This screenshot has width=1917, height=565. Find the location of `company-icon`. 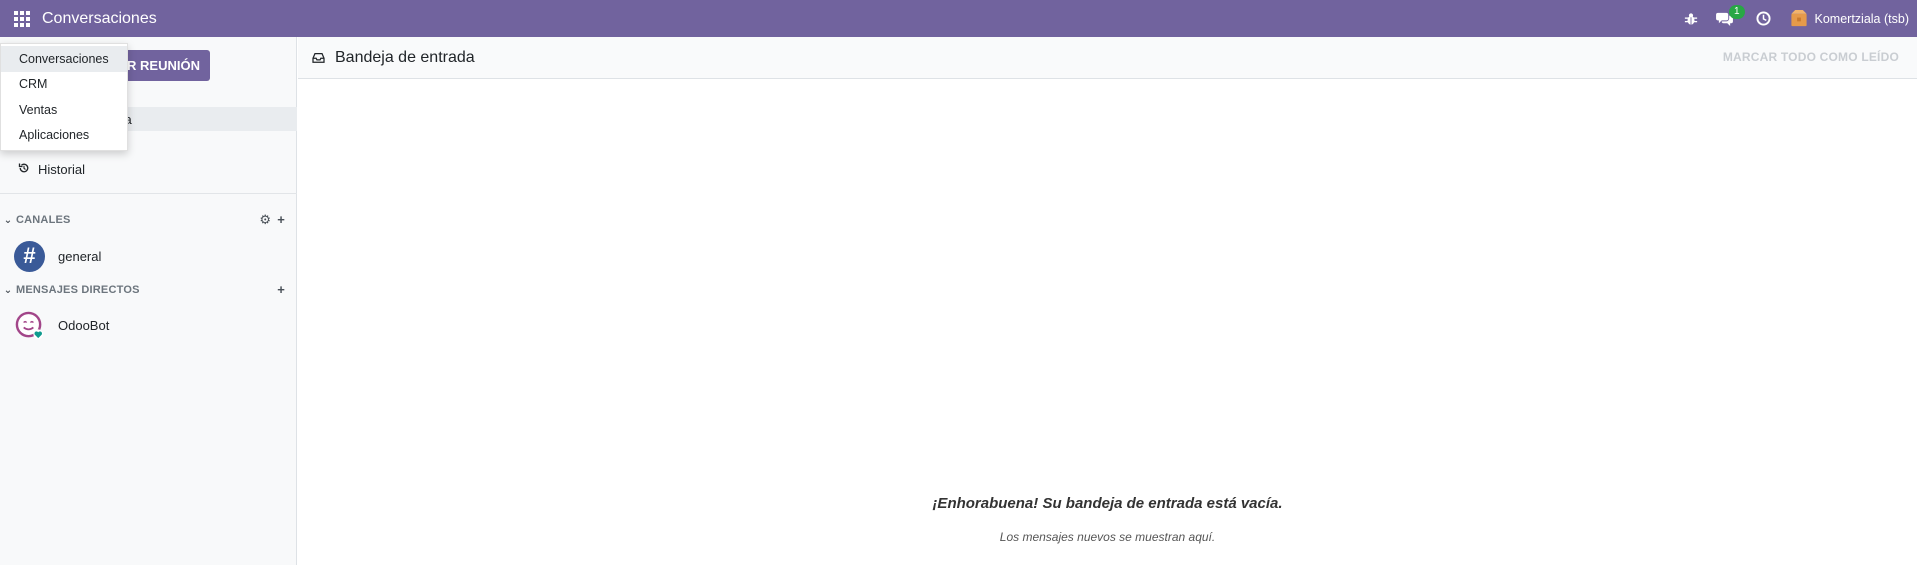

company-icon is located at coordinates (1798, 18).